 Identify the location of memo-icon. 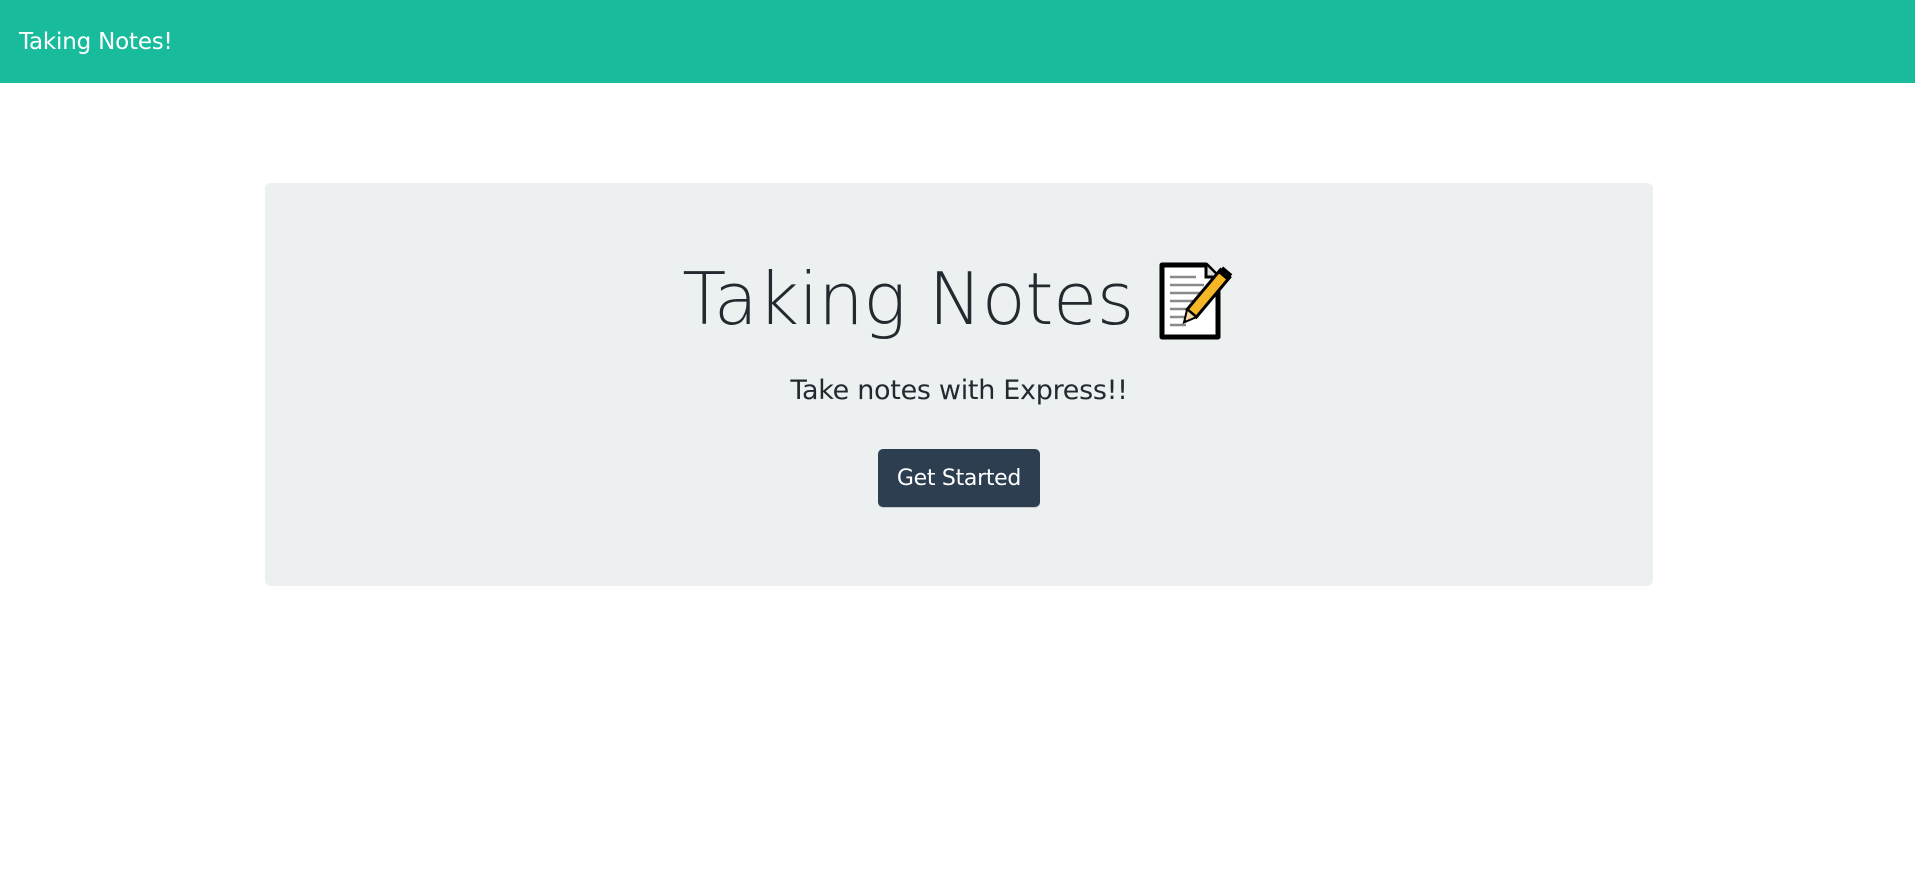
(1196, 301).